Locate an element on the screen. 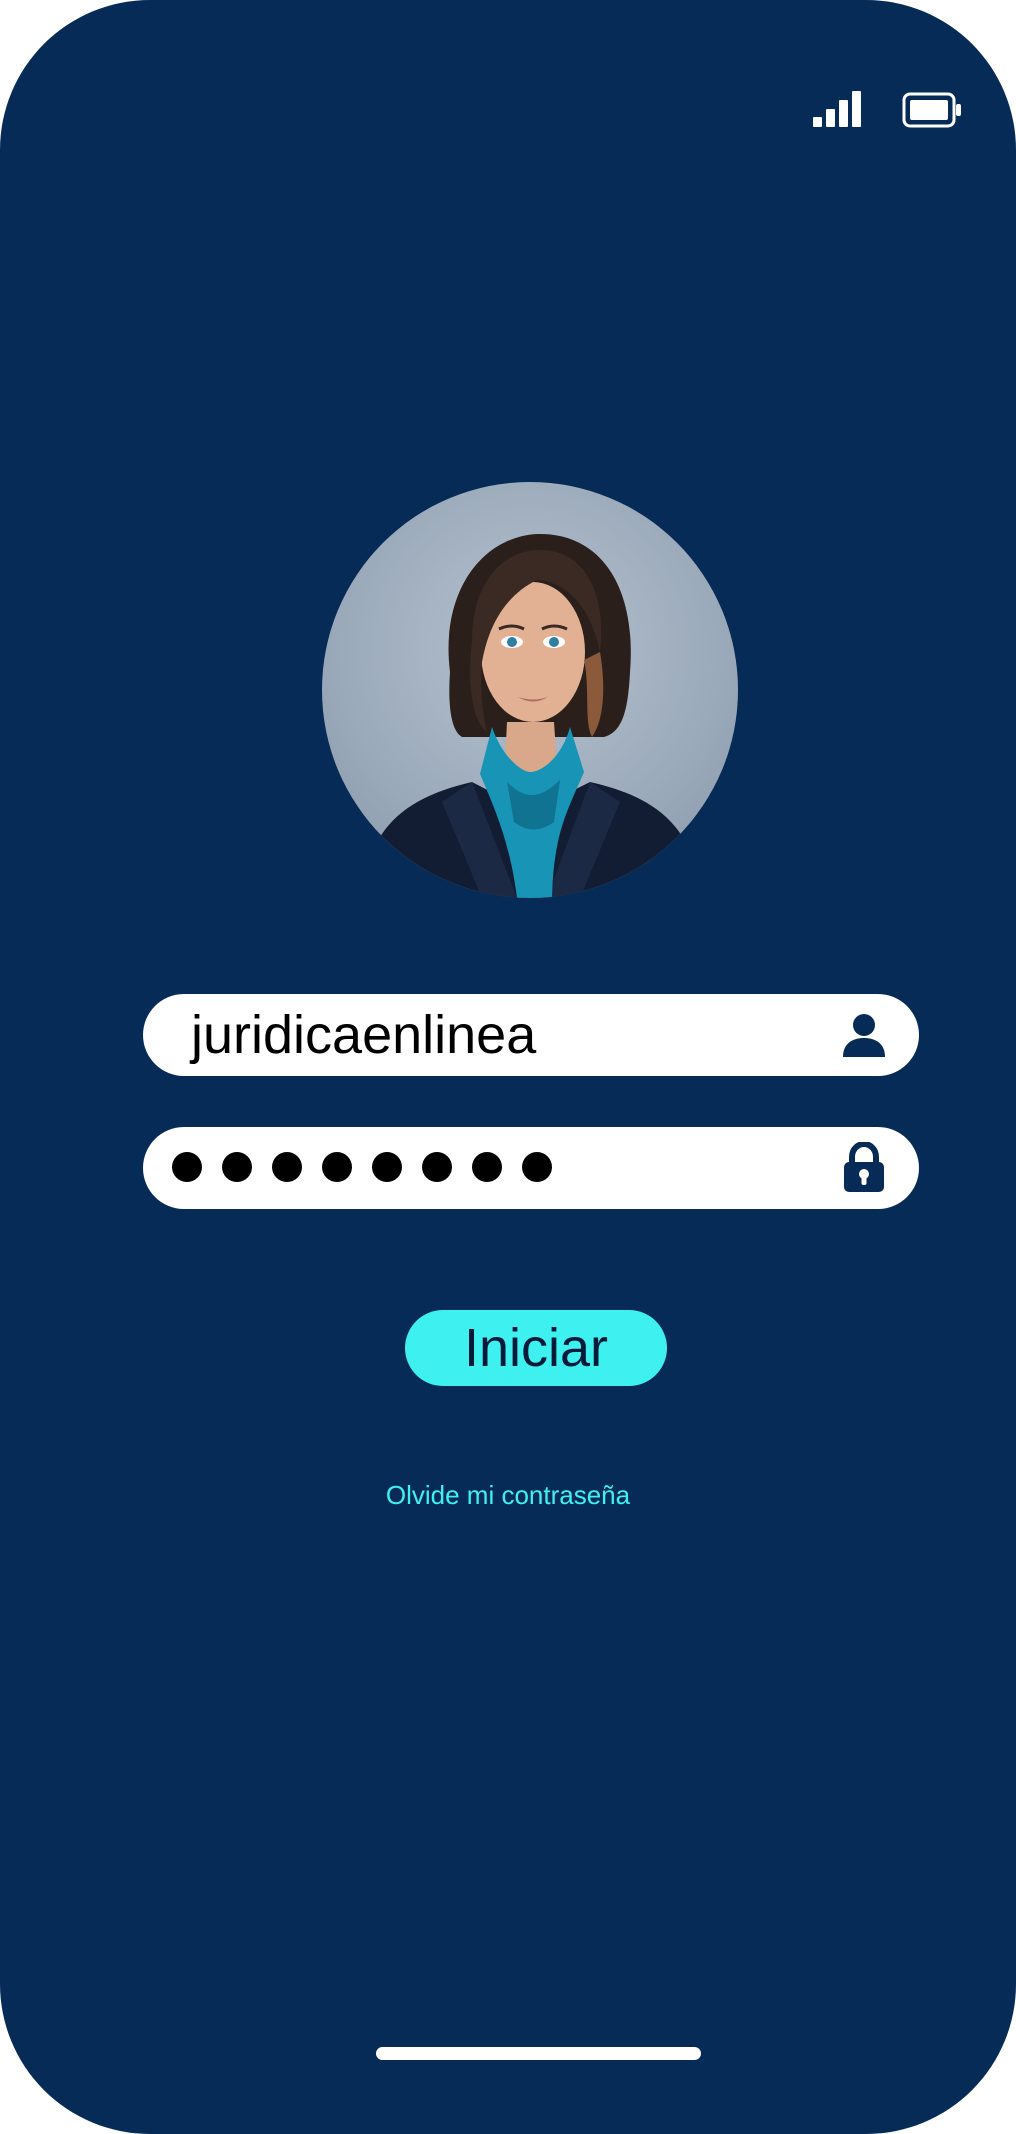 The image size is (1016, 2134). profile-photo is located at coordinates (532, 715).